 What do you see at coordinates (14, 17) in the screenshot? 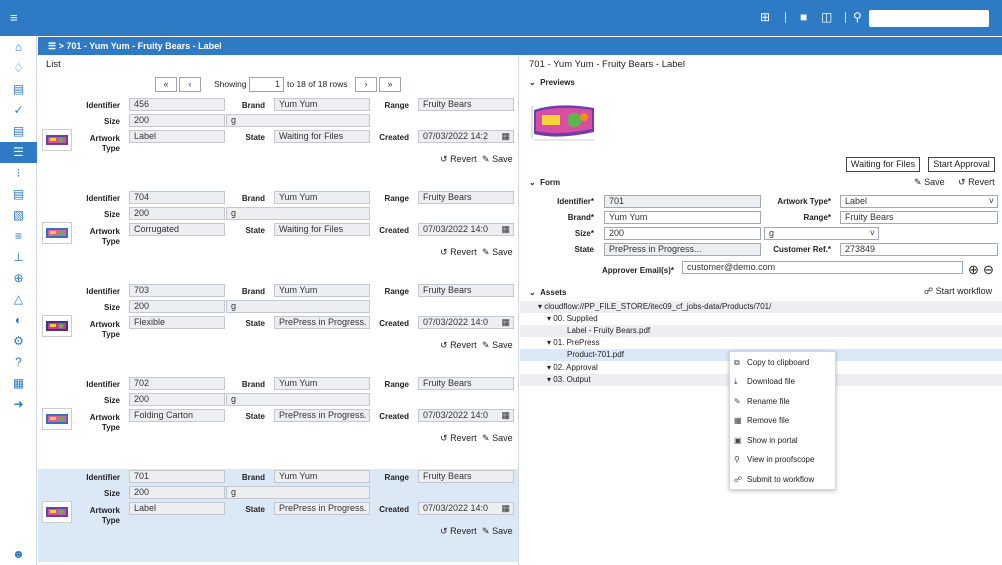
I see `hamburger-icon: ≡` at bounding box center [14, 17].